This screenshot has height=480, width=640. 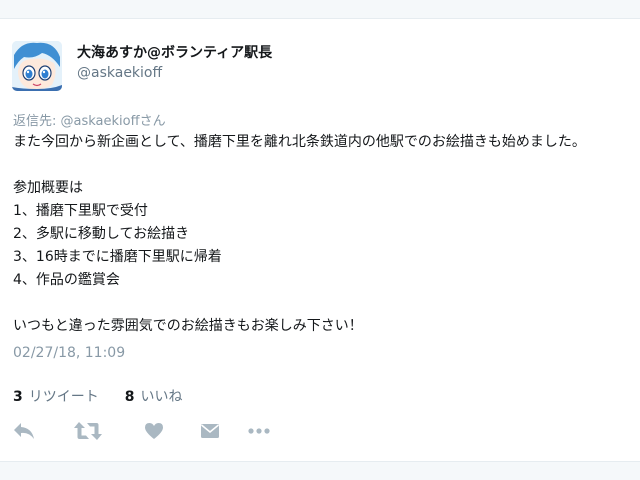 I want to click on avatar, so click(x=37, y=66).